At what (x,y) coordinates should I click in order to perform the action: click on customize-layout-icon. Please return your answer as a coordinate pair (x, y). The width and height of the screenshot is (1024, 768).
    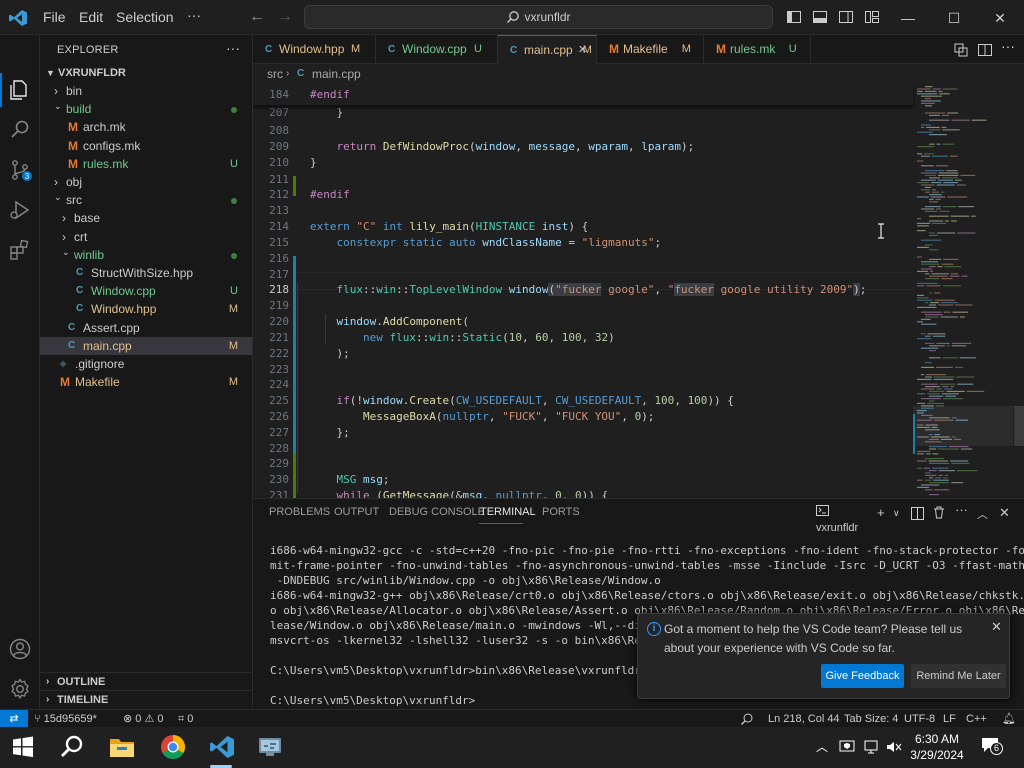
    Looking at the image, I should click on (872, 17).